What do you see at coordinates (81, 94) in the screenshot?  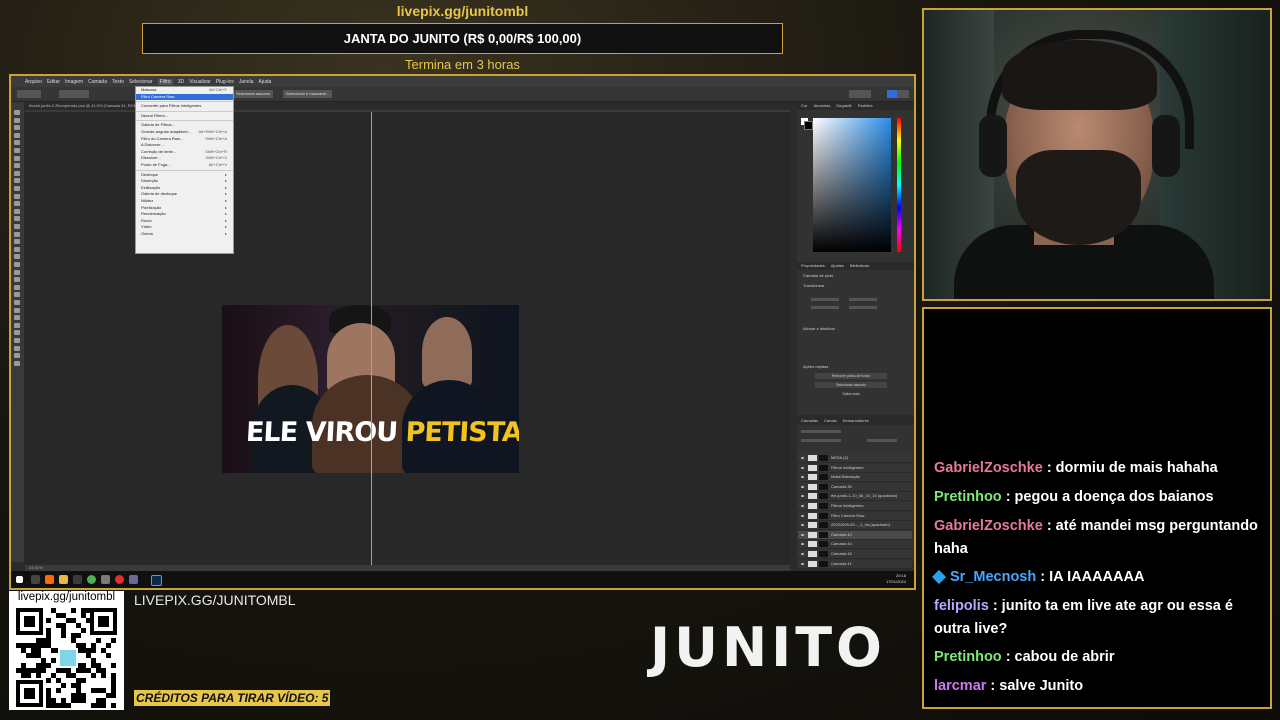 I see `tool-option` at bounding box center [81, 94].